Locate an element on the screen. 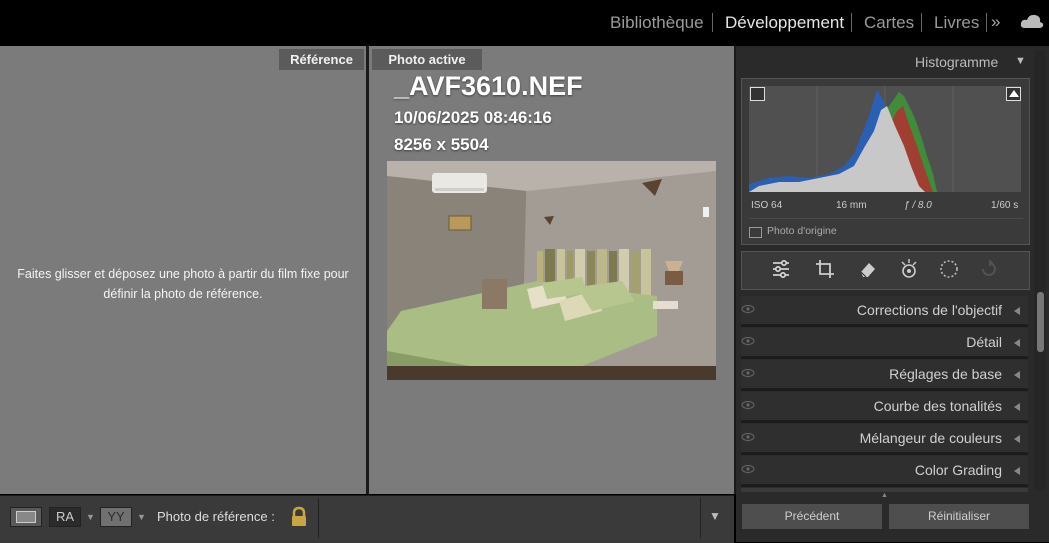 The image size is (1049, 543). panel-label: Color Grading is located at coordinates (958, 470).